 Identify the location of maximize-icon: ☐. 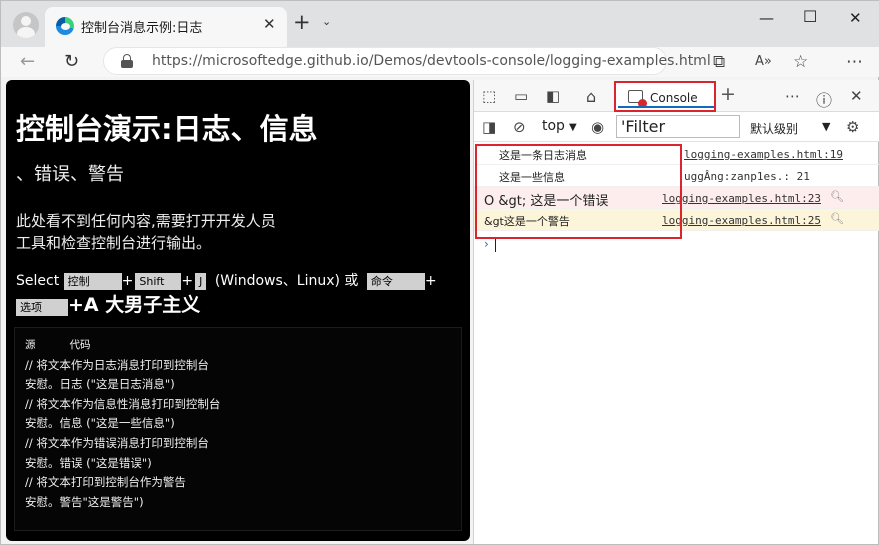
(810, 16).